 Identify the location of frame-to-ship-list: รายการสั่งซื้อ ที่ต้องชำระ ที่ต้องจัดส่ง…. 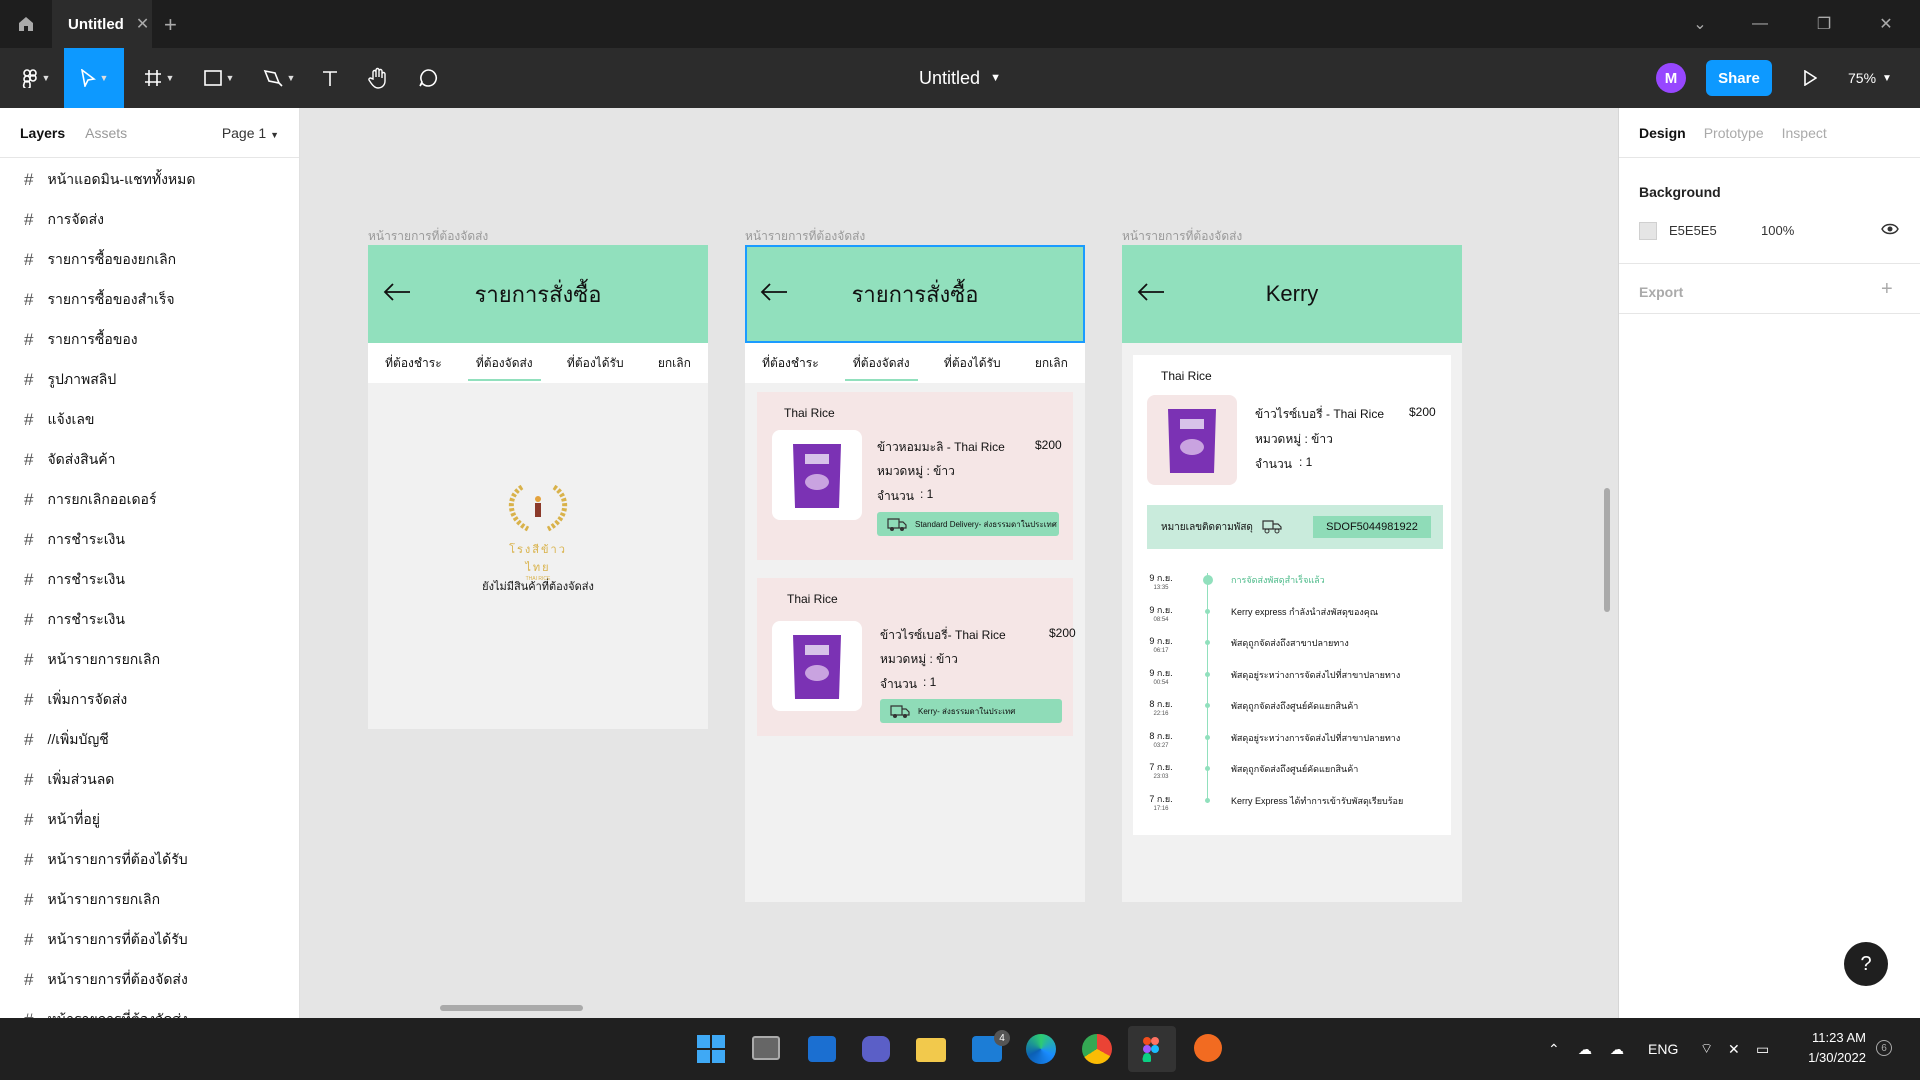
(915, 573).